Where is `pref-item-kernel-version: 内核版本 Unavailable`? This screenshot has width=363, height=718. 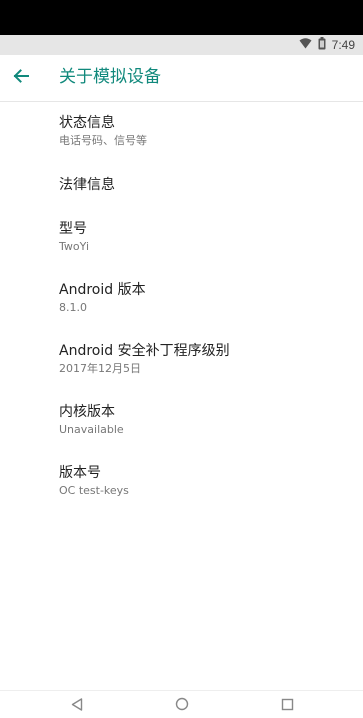
pref-item-kernel-version: 内核版本 Unavailable is located at coordinates (181, 427).